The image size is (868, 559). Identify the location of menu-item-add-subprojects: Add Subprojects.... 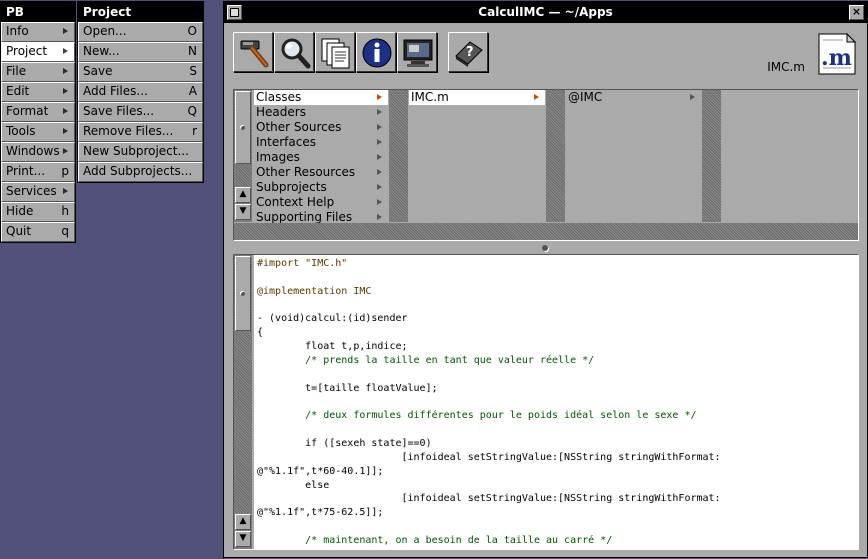
(140, 172).